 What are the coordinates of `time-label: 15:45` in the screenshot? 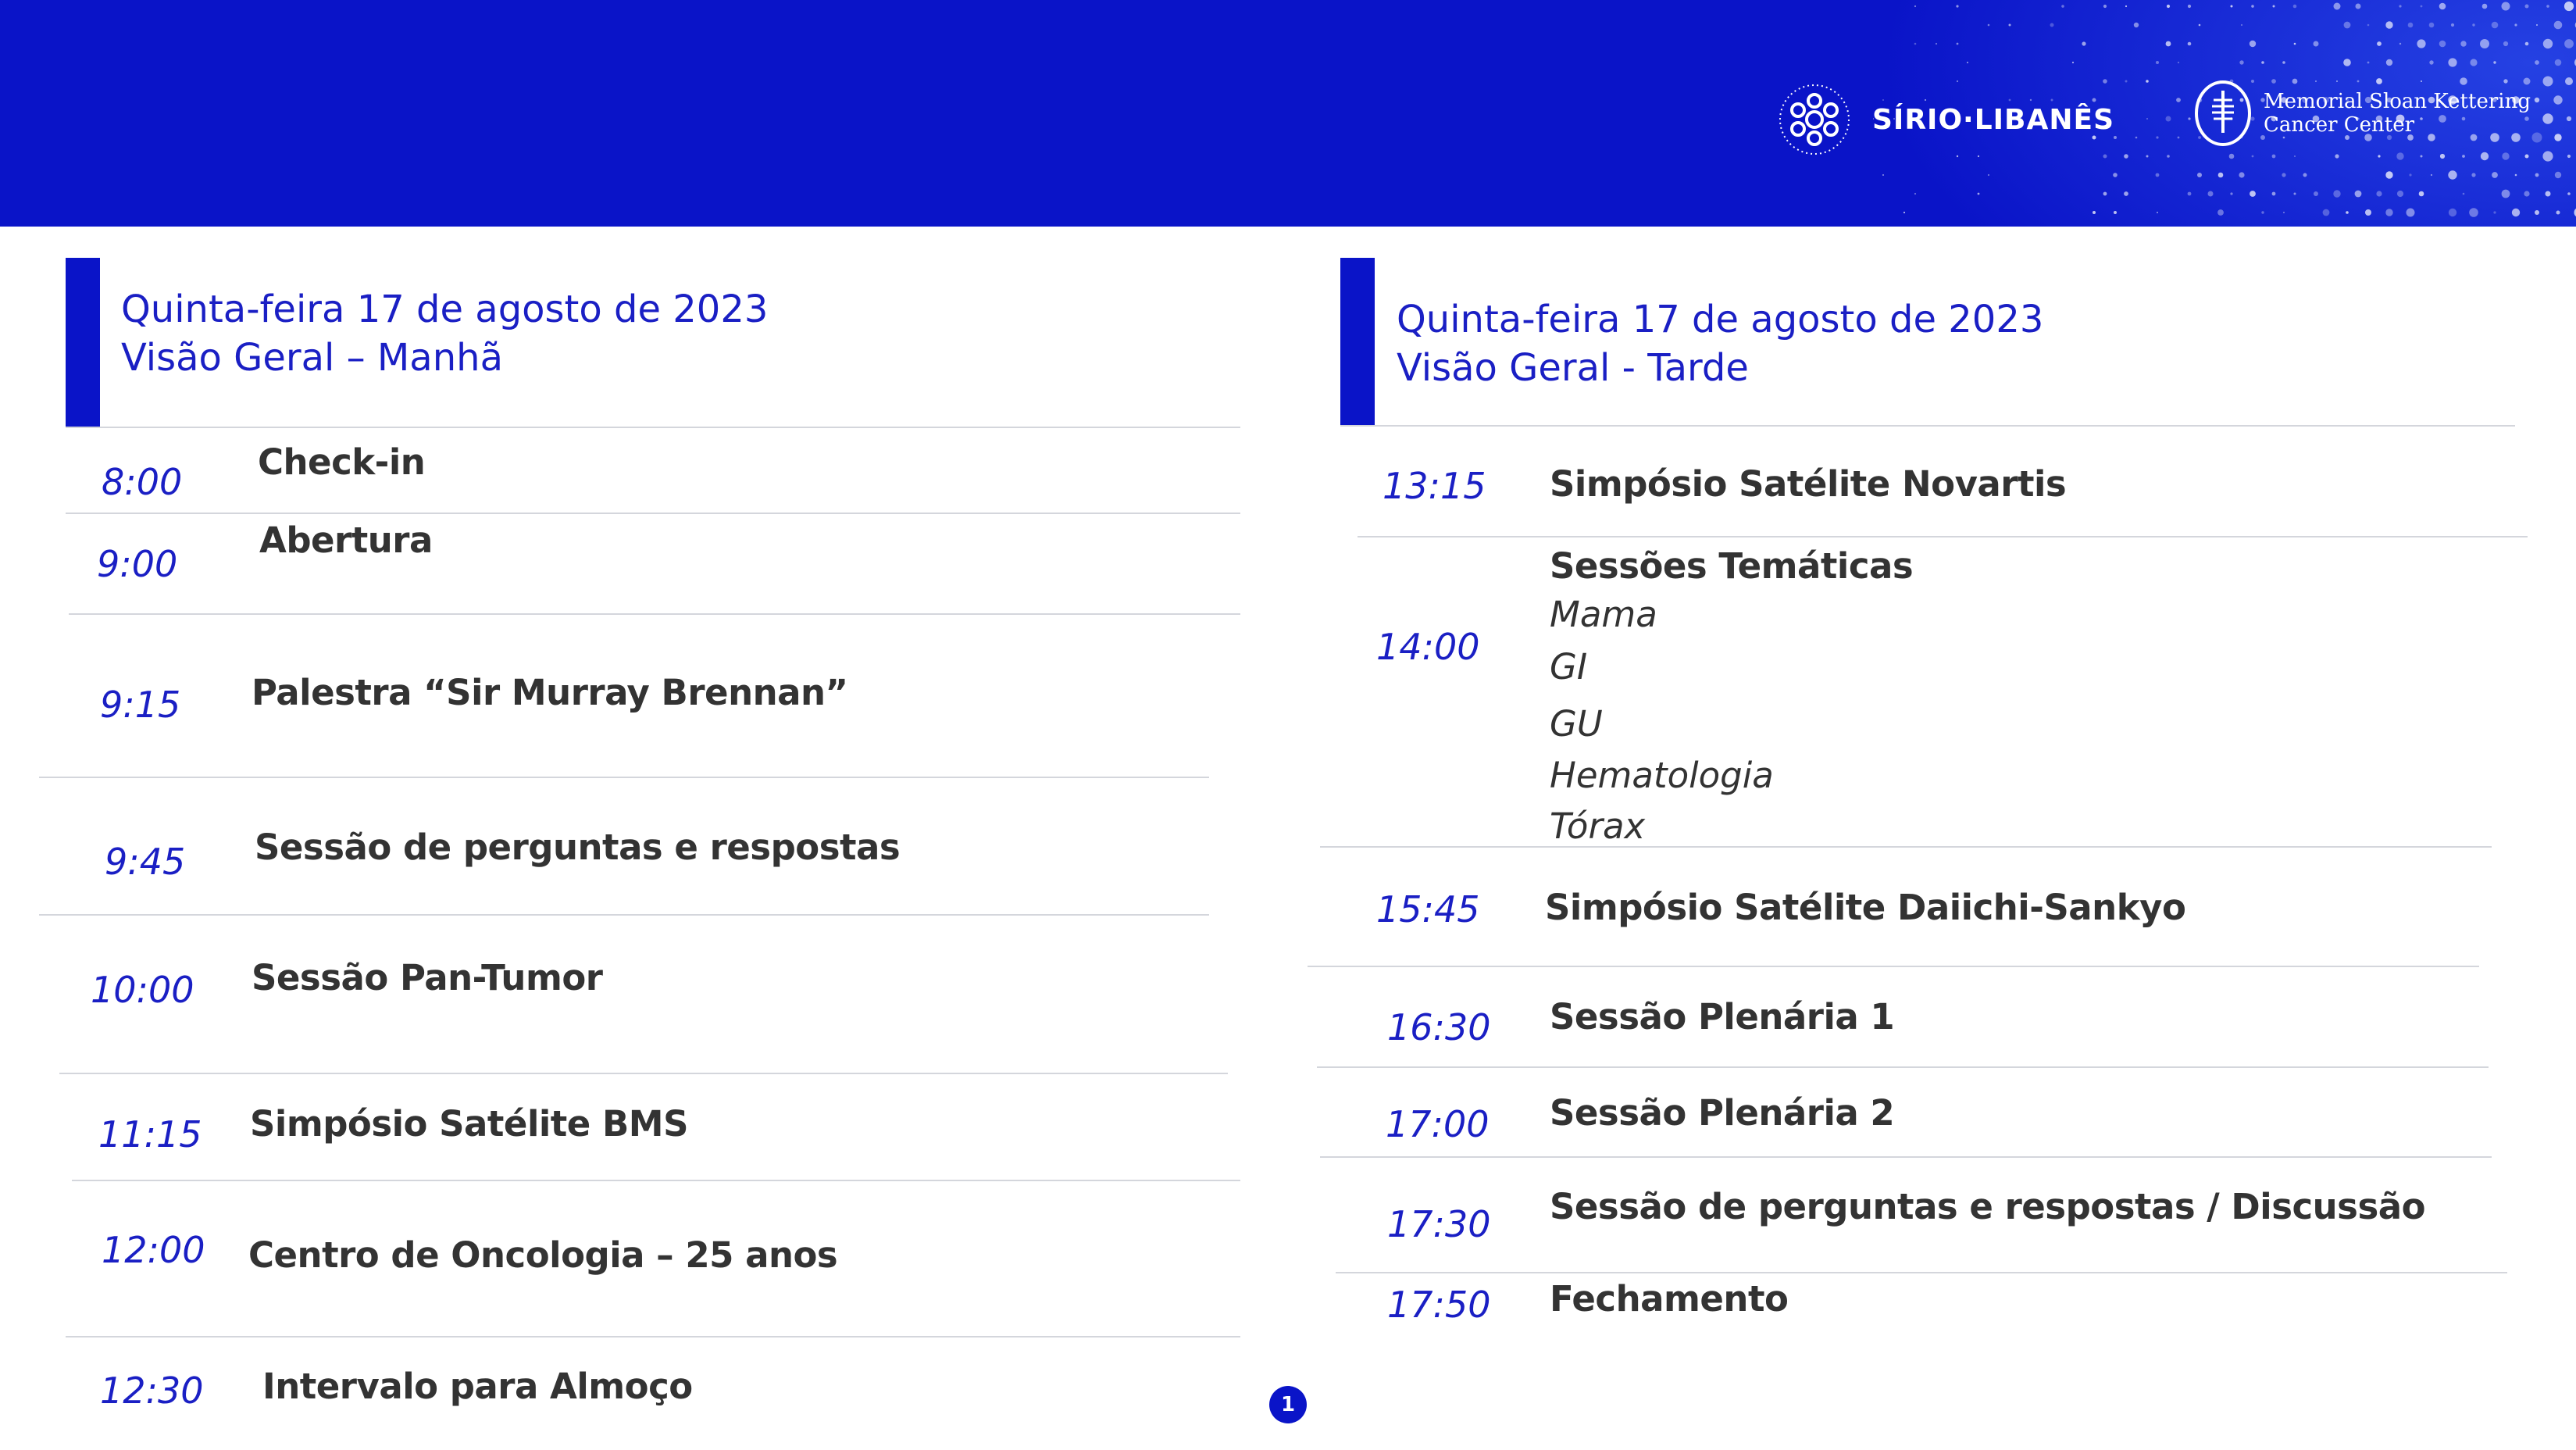 It's located at (1428, 909).